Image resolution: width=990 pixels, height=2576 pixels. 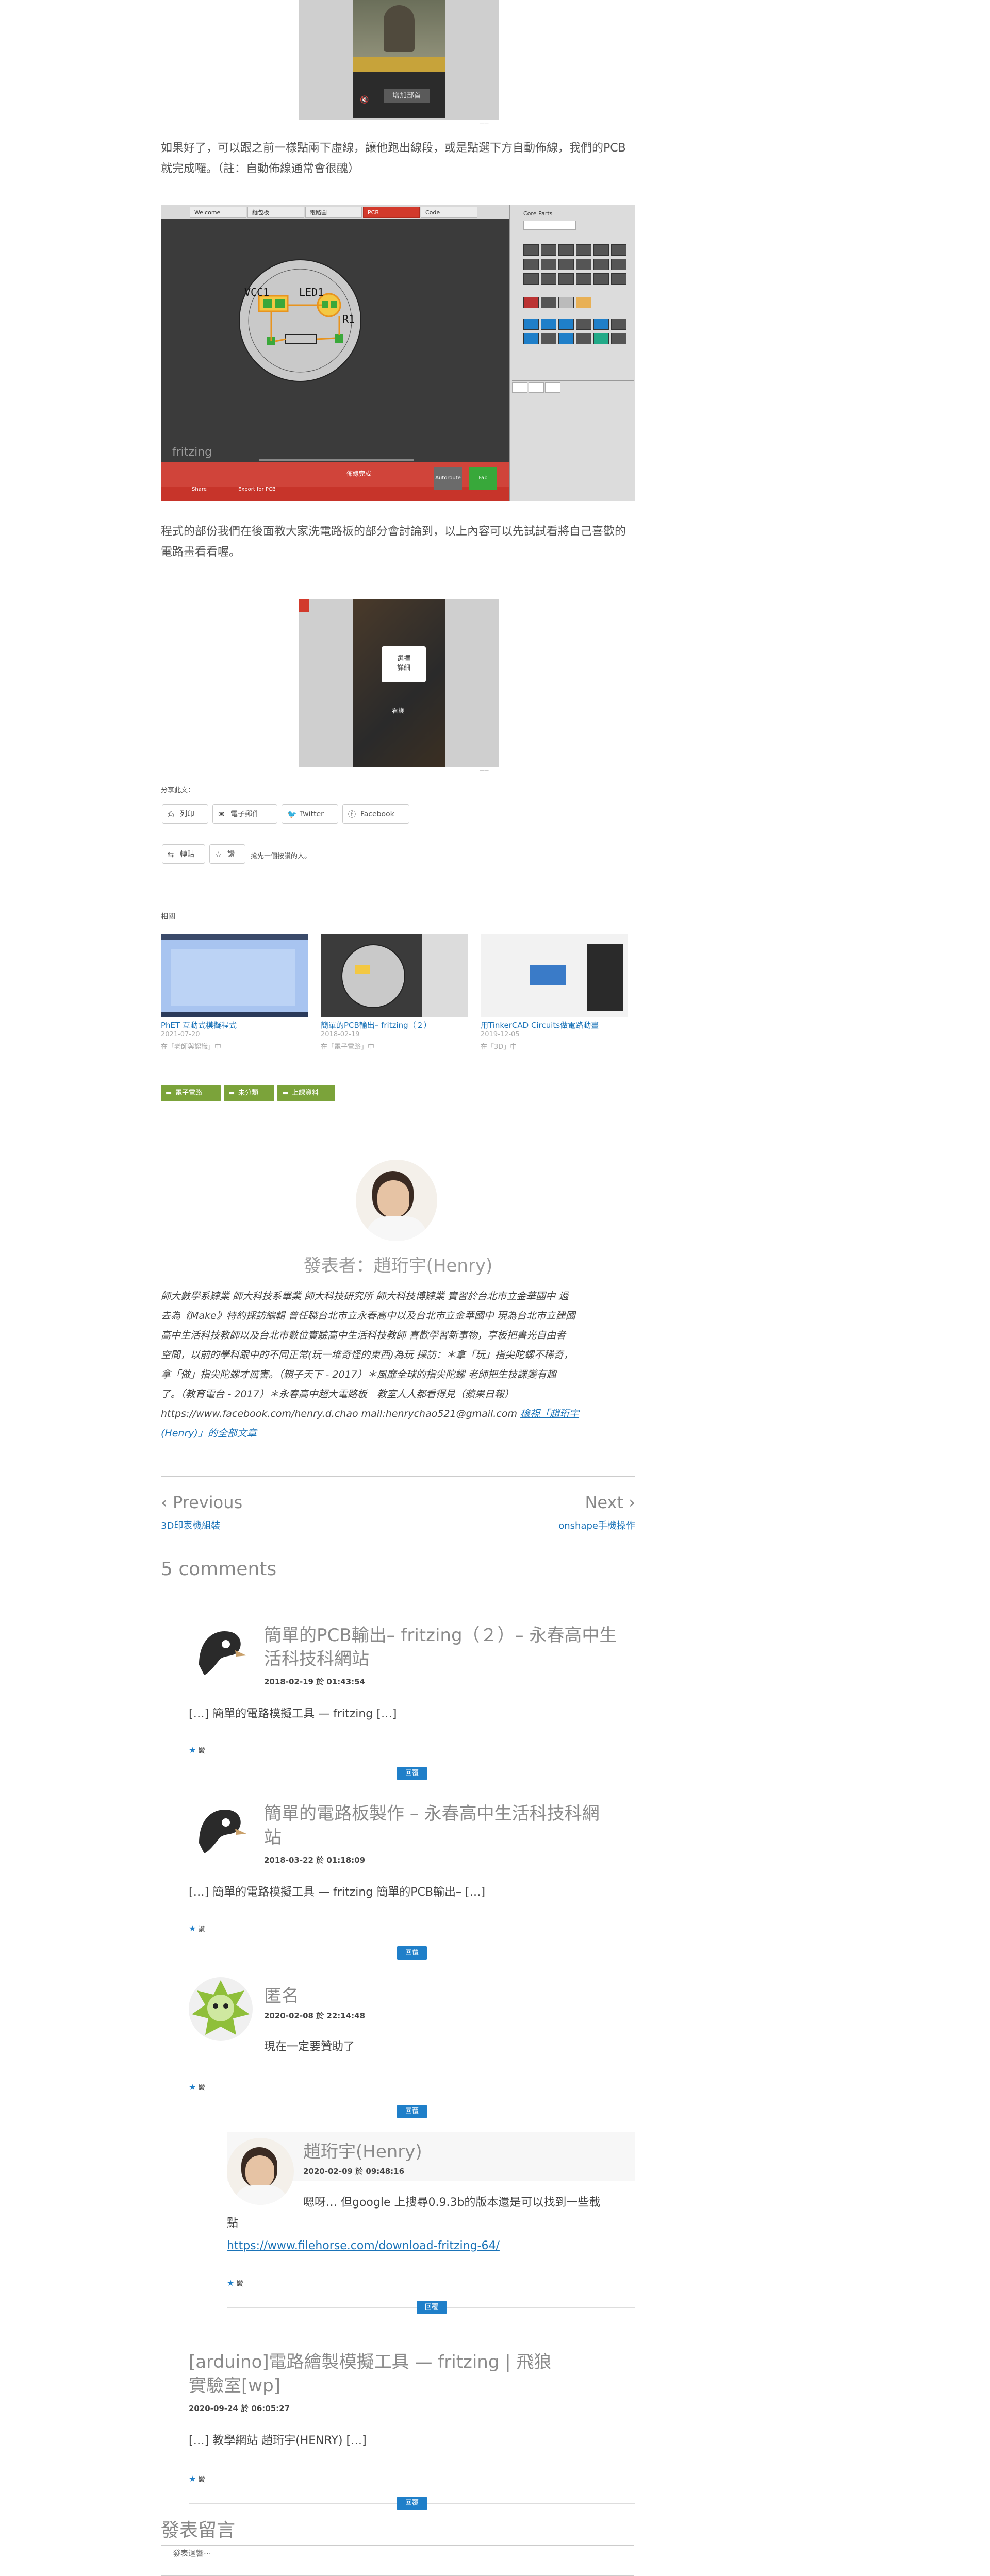 I want to click on related-title: 用TinkerCAD Circuits做電路動畫, so click(x=554, y=1024).